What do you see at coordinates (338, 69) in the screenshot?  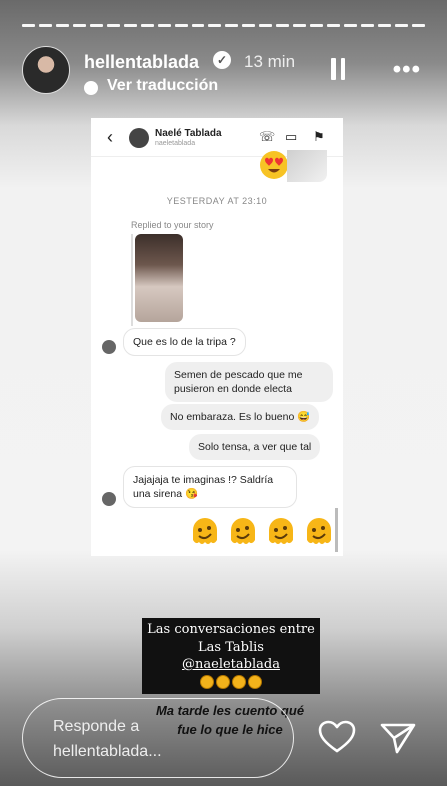 I see `pause-icon` at bounding box center [338, 69].